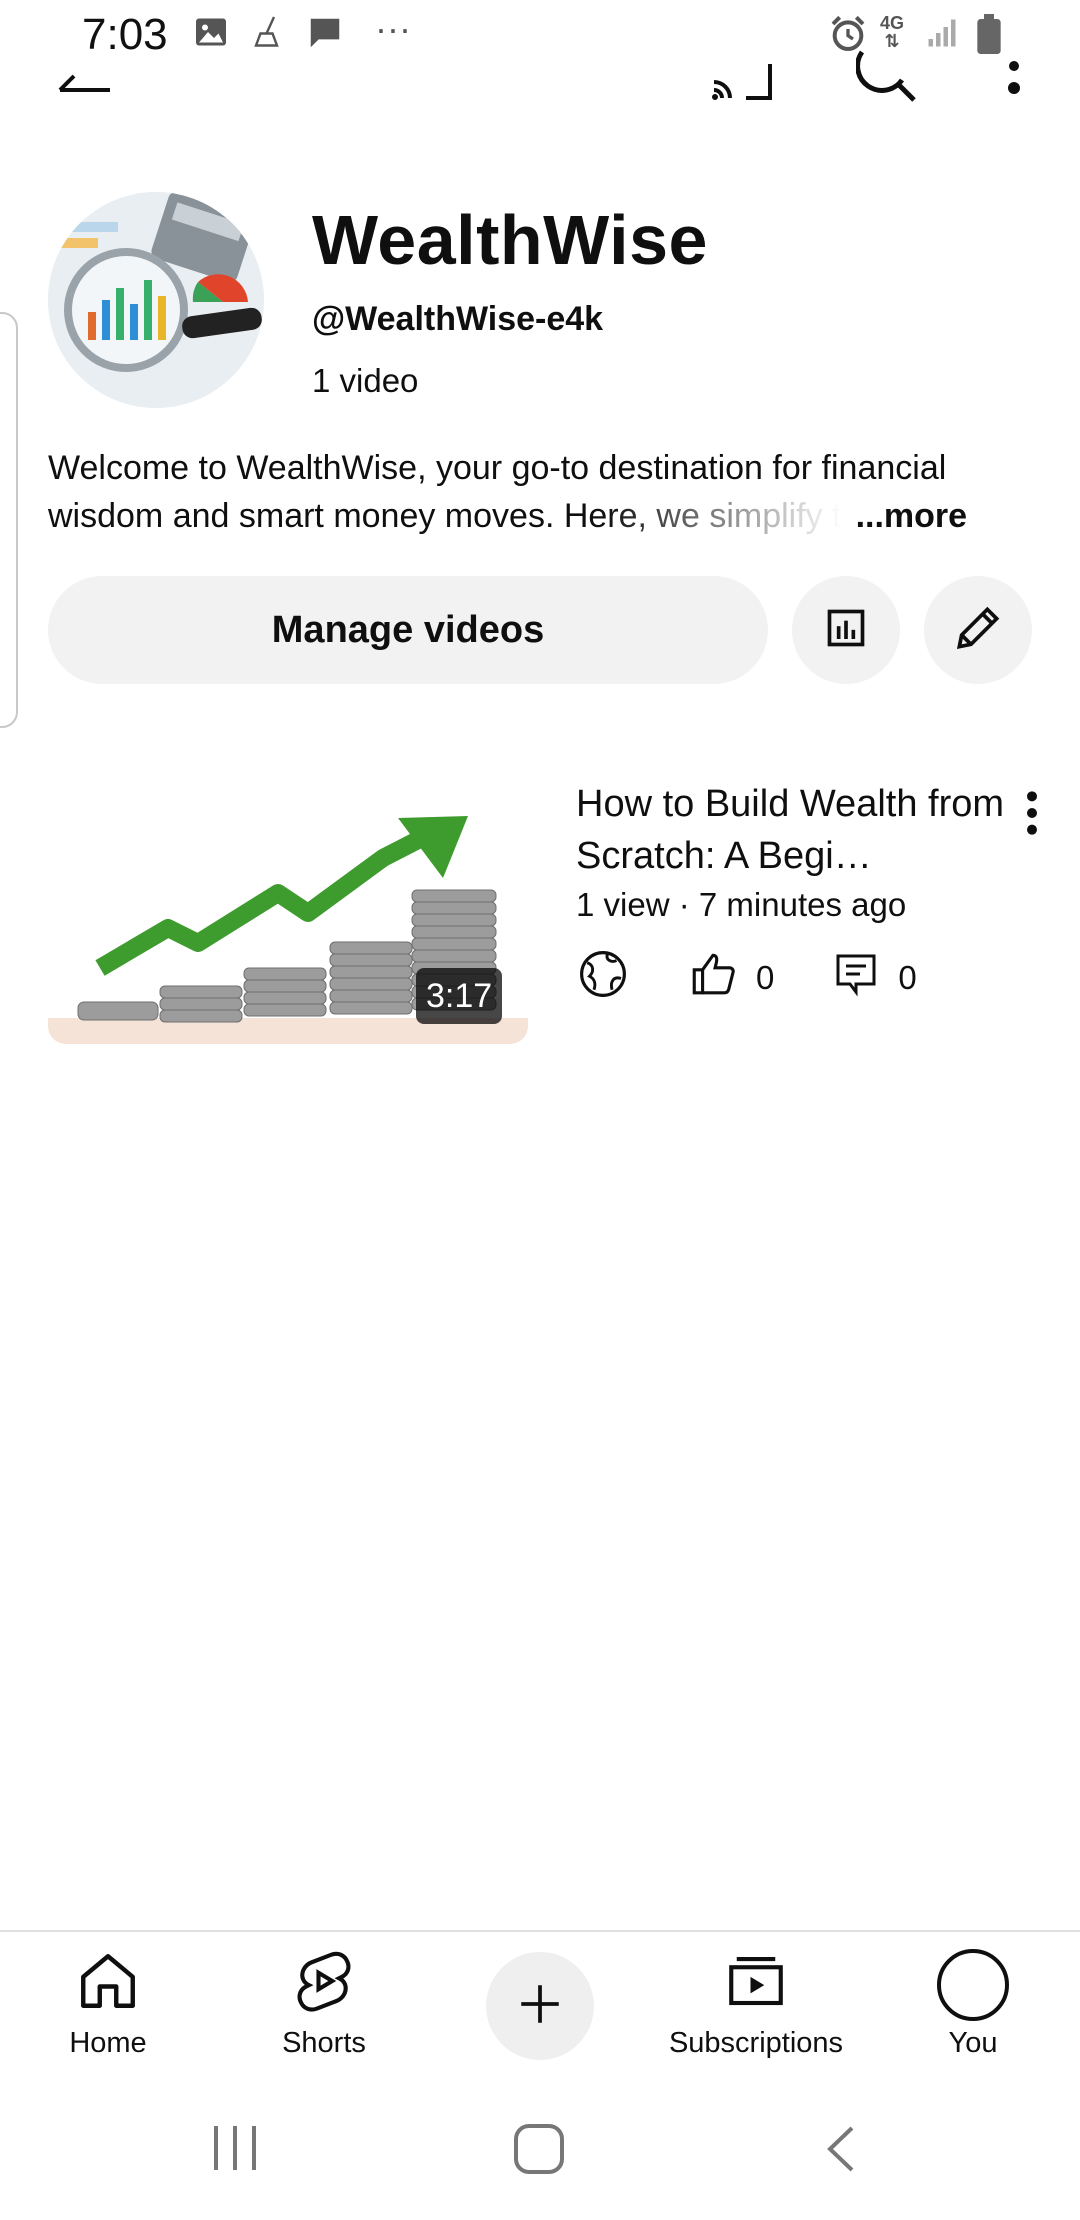 This screenshot has width=1080, height=2220. Describe the element at coordinates (108, 1983) in the screenshot. I see `home-icon` at that location.